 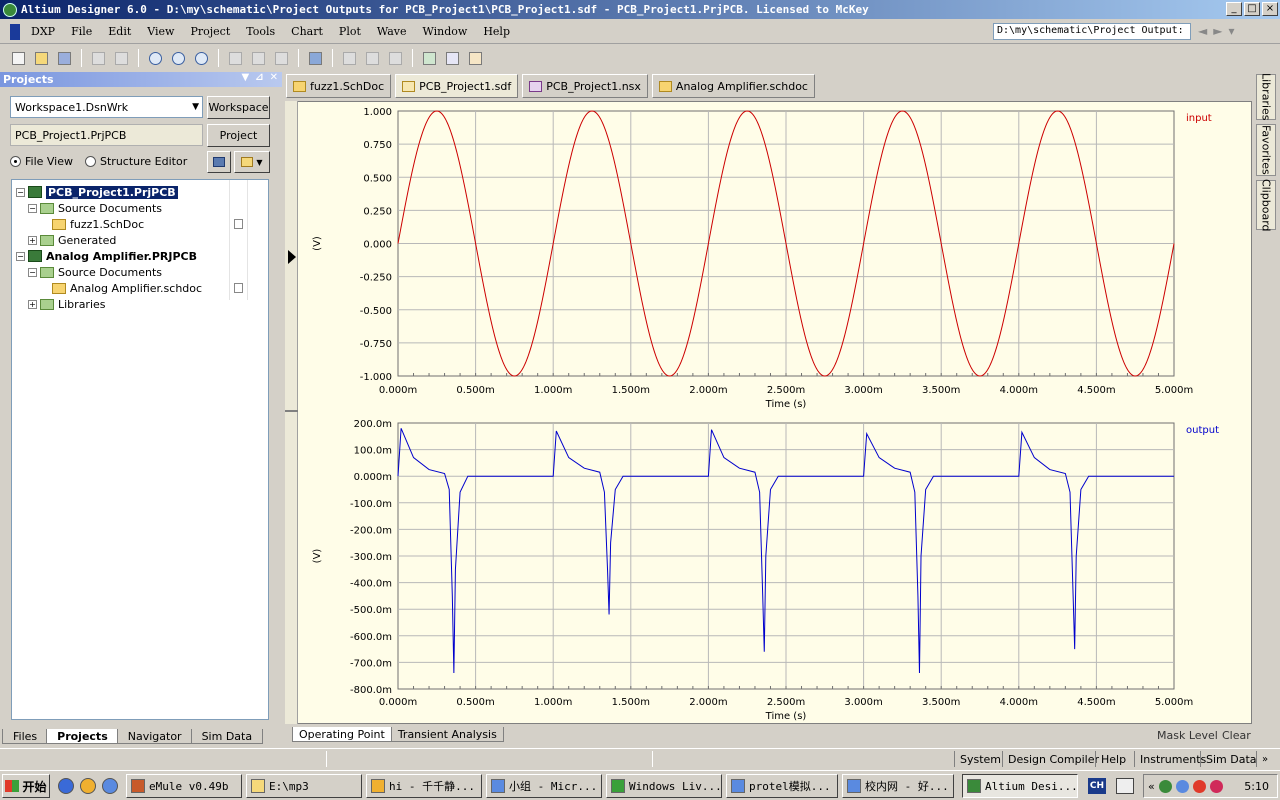 What do you see at coordinates (315, 58) in the screenshot?
I see `stop-button` at bounding box center [315, 58].